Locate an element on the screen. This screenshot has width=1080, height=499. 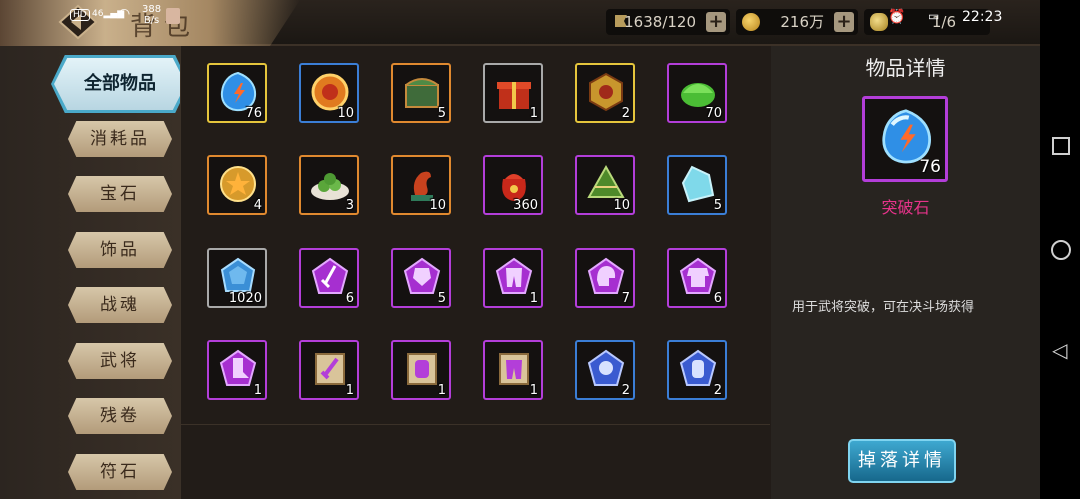
scroll-sword-icon is located at coordinates (330, 369).